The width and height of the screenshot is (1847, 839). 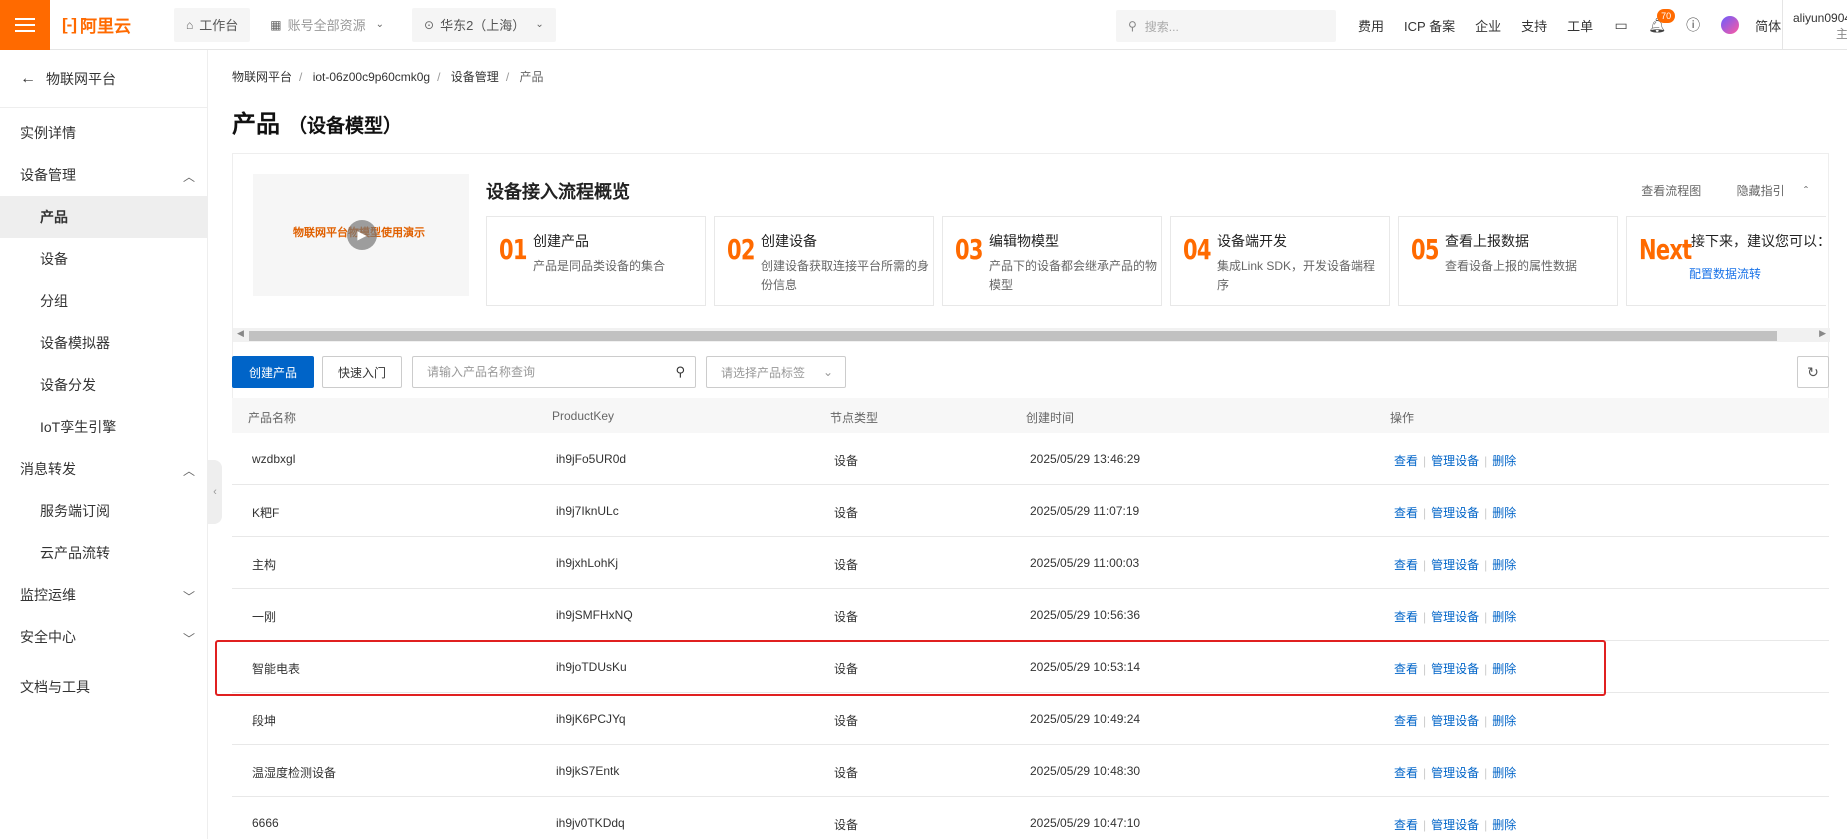 I want to click on logo: [-] 阿里云, so click(x=104, y=25).